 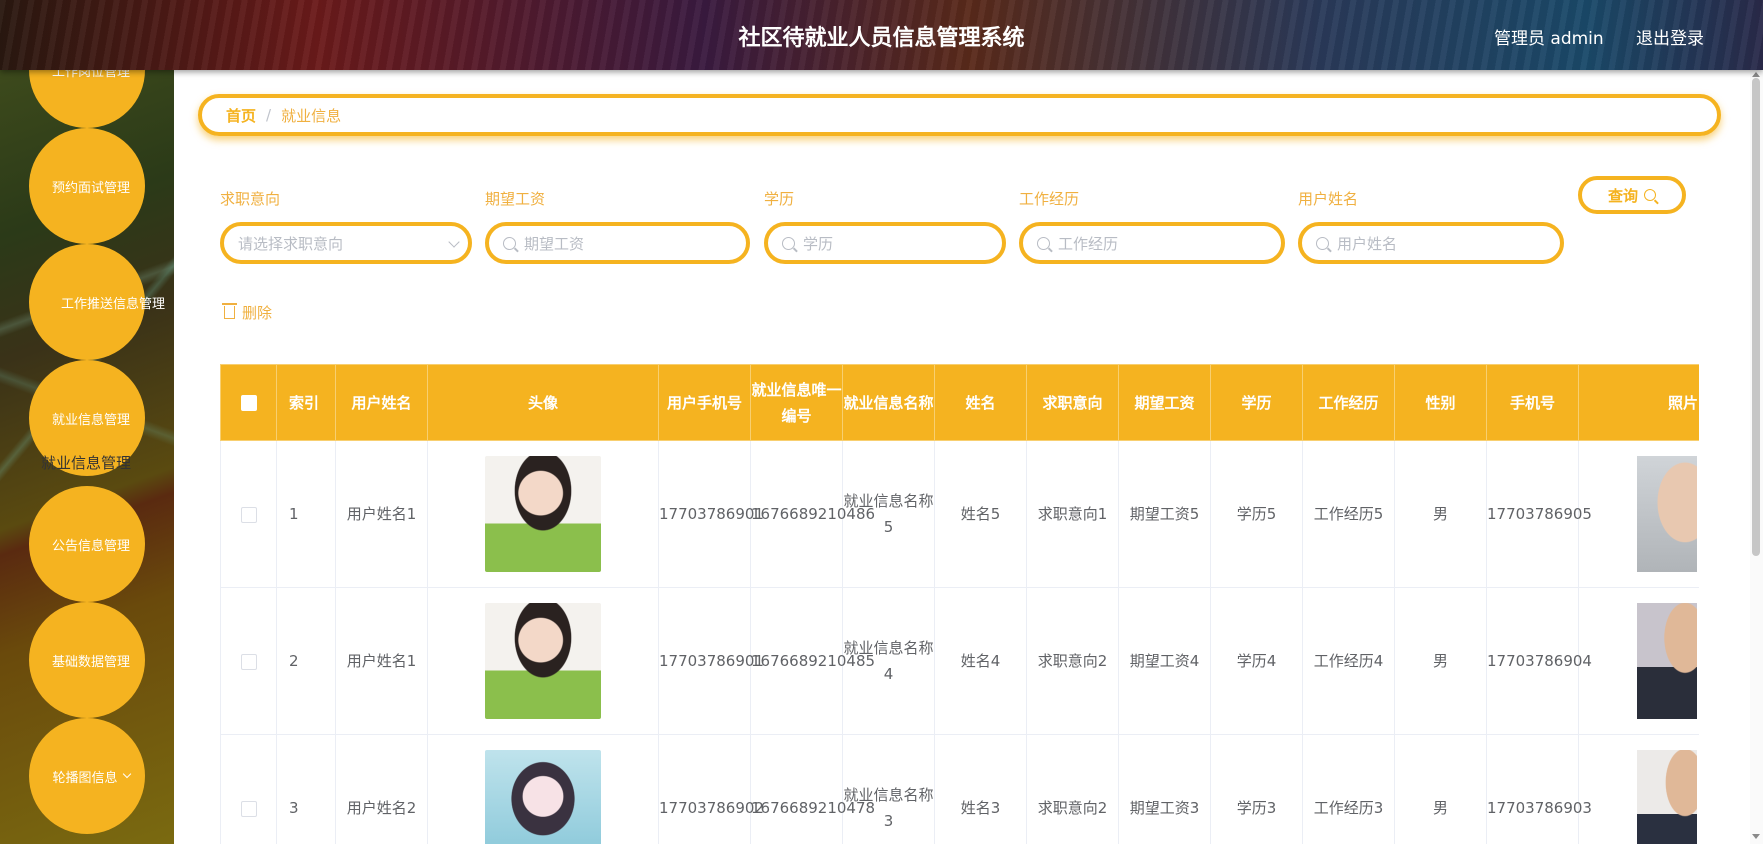 What do you see at coordinates (885, 243) in the screenshot?
I see `education-input: 学历` at bounding box center [885, 243].